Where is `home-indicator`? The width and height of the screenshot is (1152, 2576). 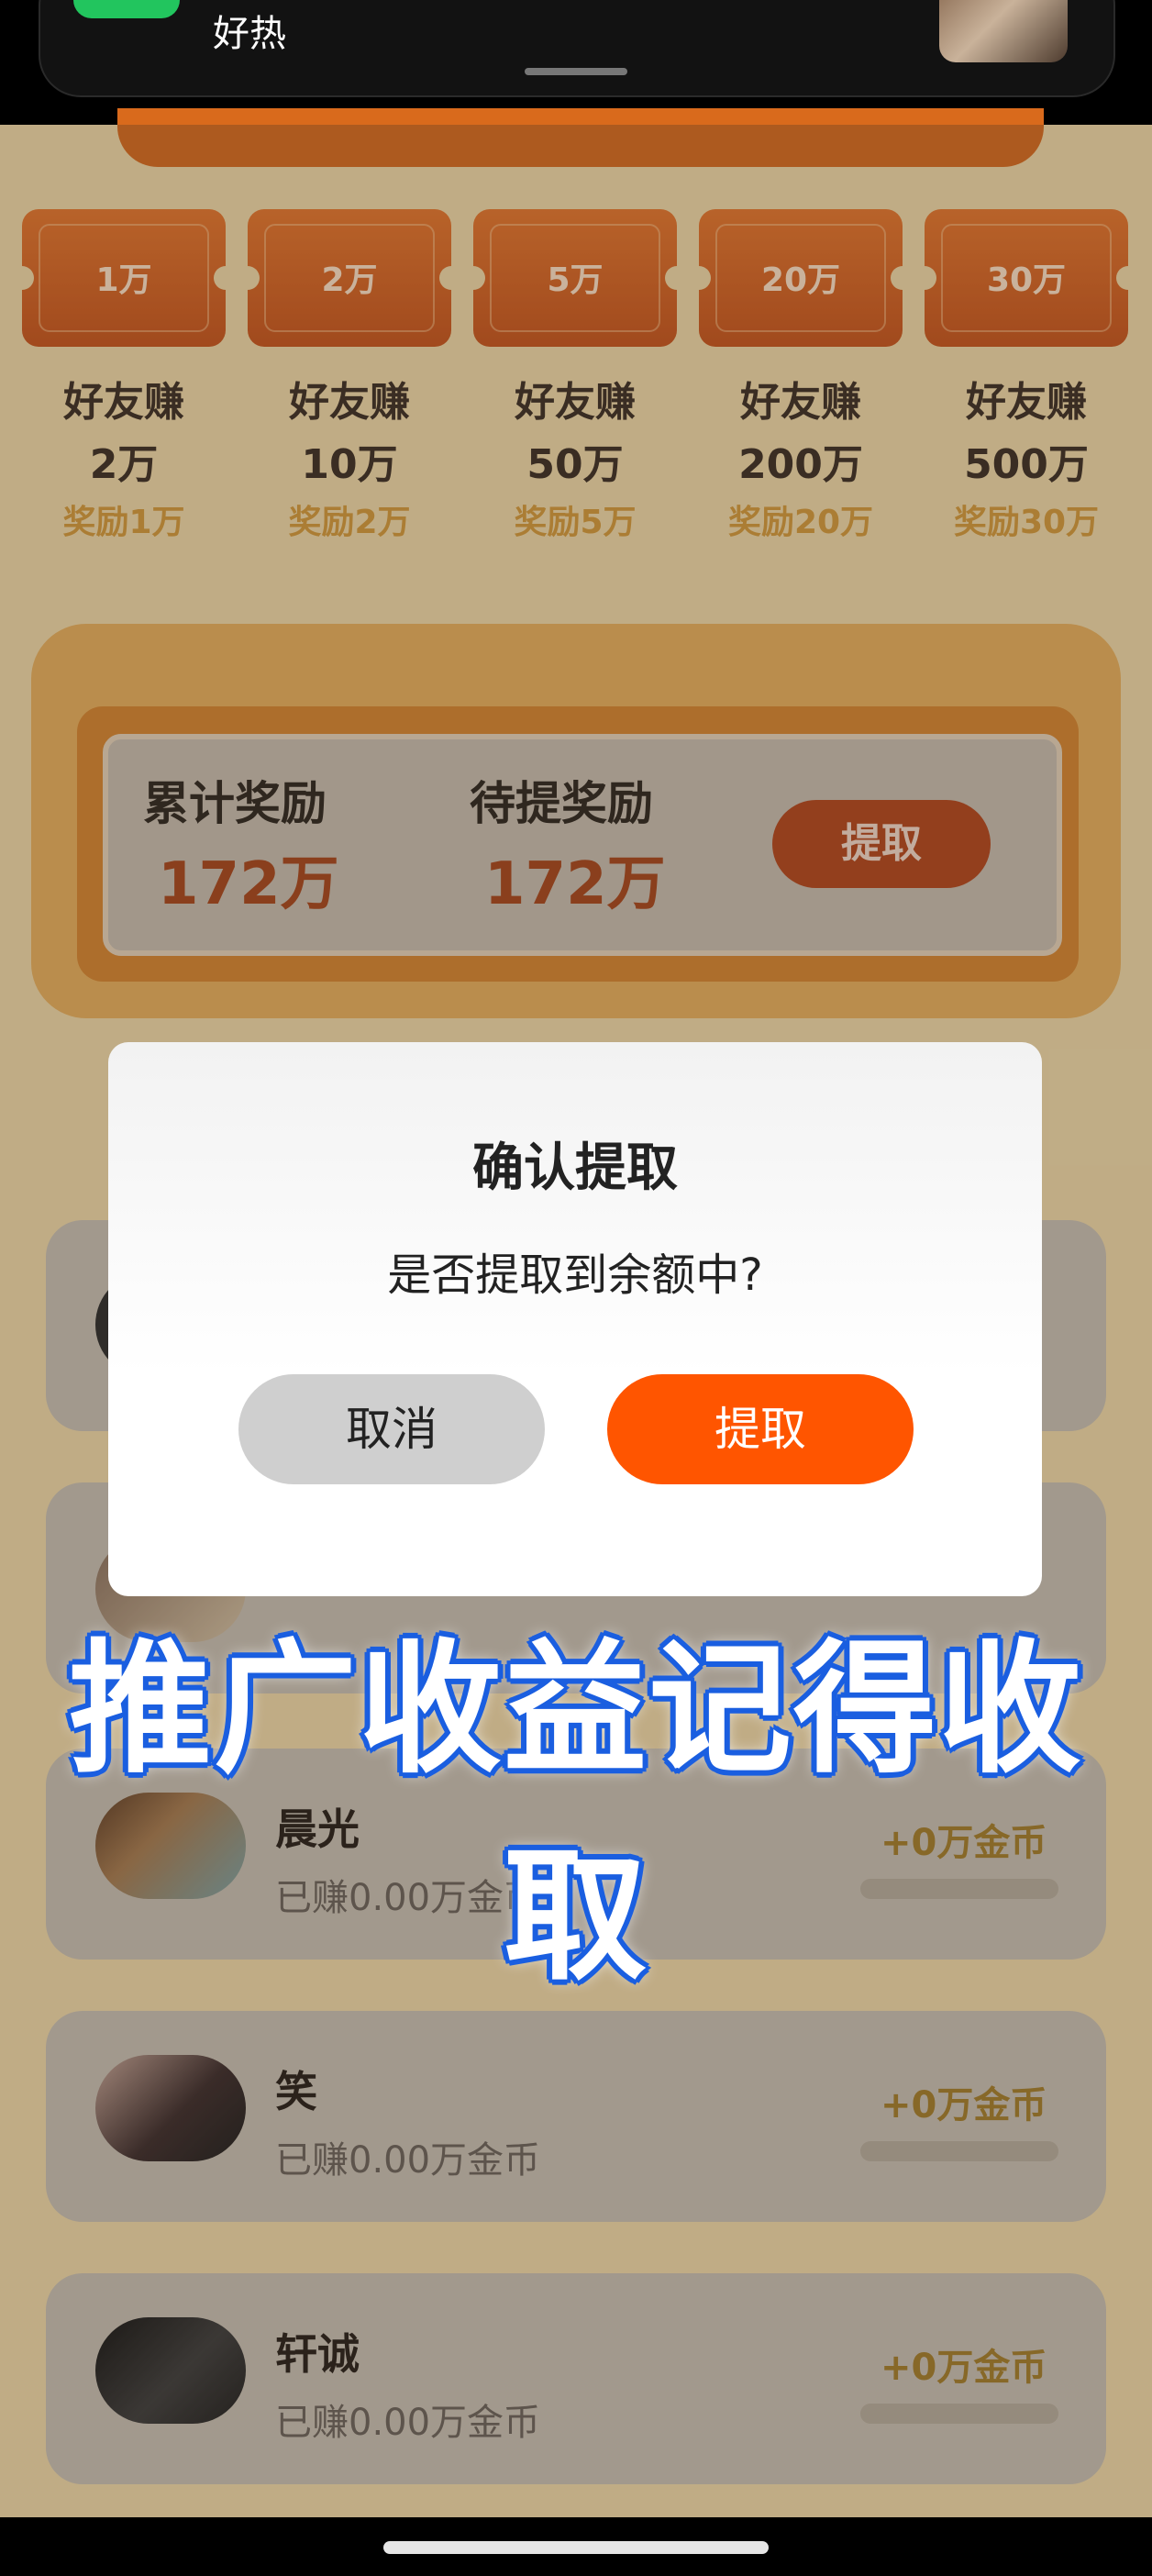
home-indicator is located at coordinates (576, 2547).